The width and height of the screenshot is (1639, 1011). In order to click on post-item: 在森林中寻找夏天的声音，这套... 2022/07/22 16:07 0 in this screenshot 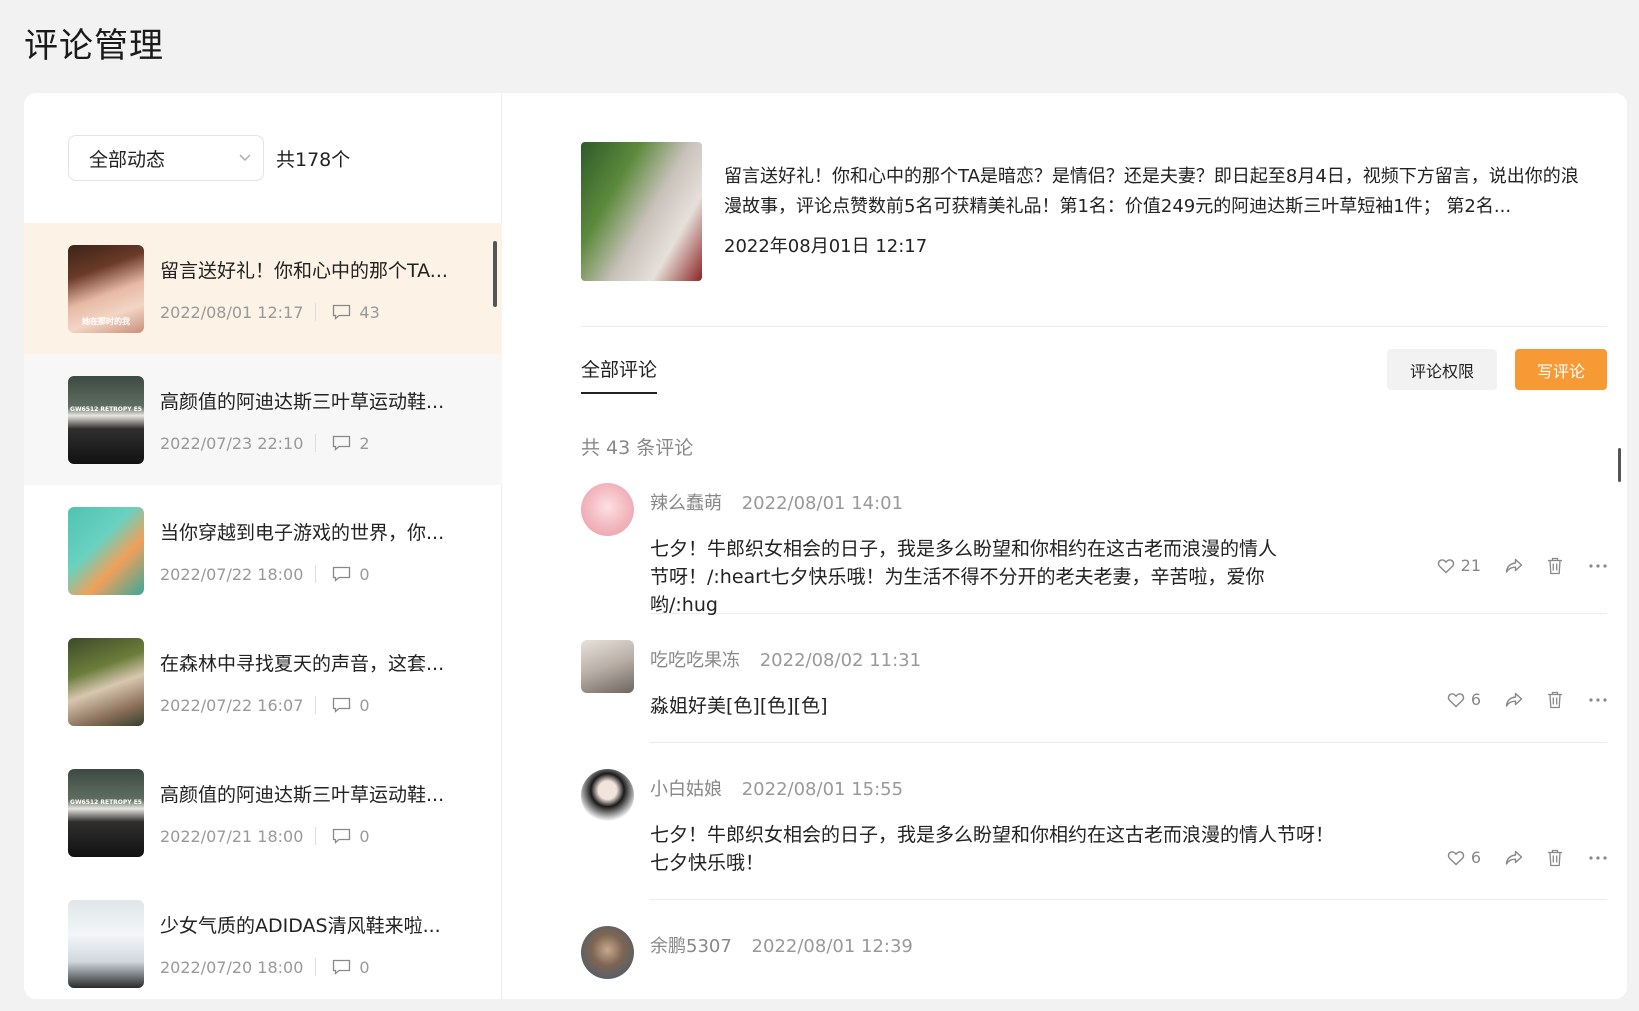, I will do `click(263, 681)`.